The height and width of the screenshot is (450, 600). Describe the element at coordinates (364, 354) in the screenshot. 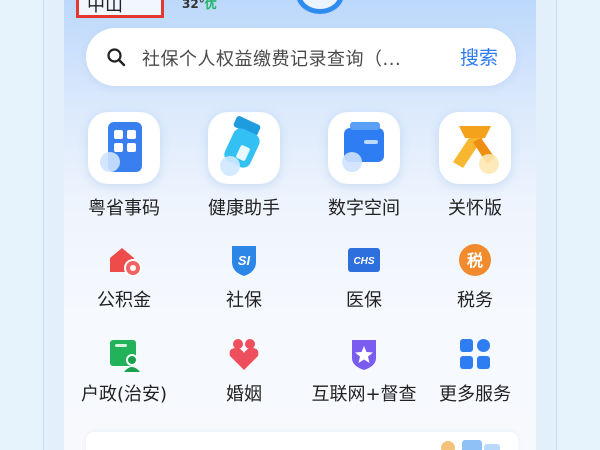

I see `supervision-icon` at that location.